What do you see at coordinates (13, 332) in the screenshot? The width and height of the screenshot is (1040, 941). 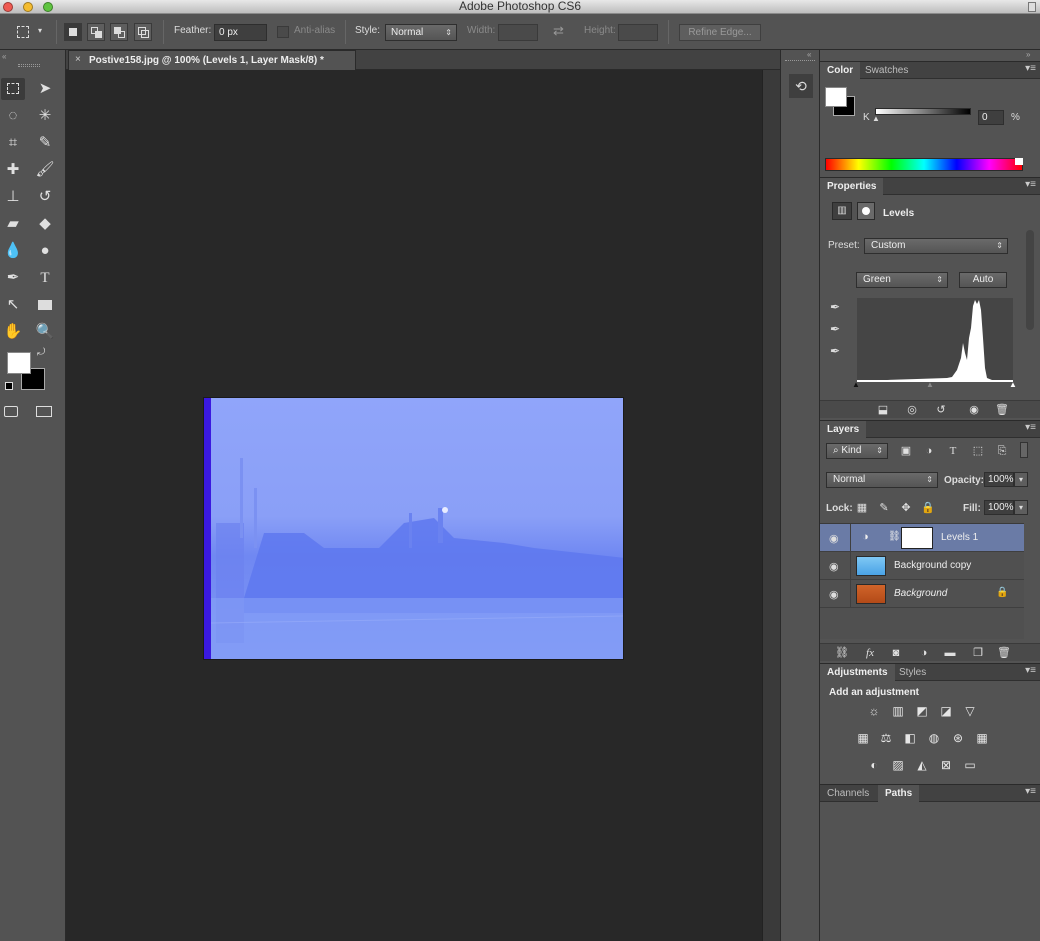 I see `hand-tool: ✋` at bounding box center [13, 332].